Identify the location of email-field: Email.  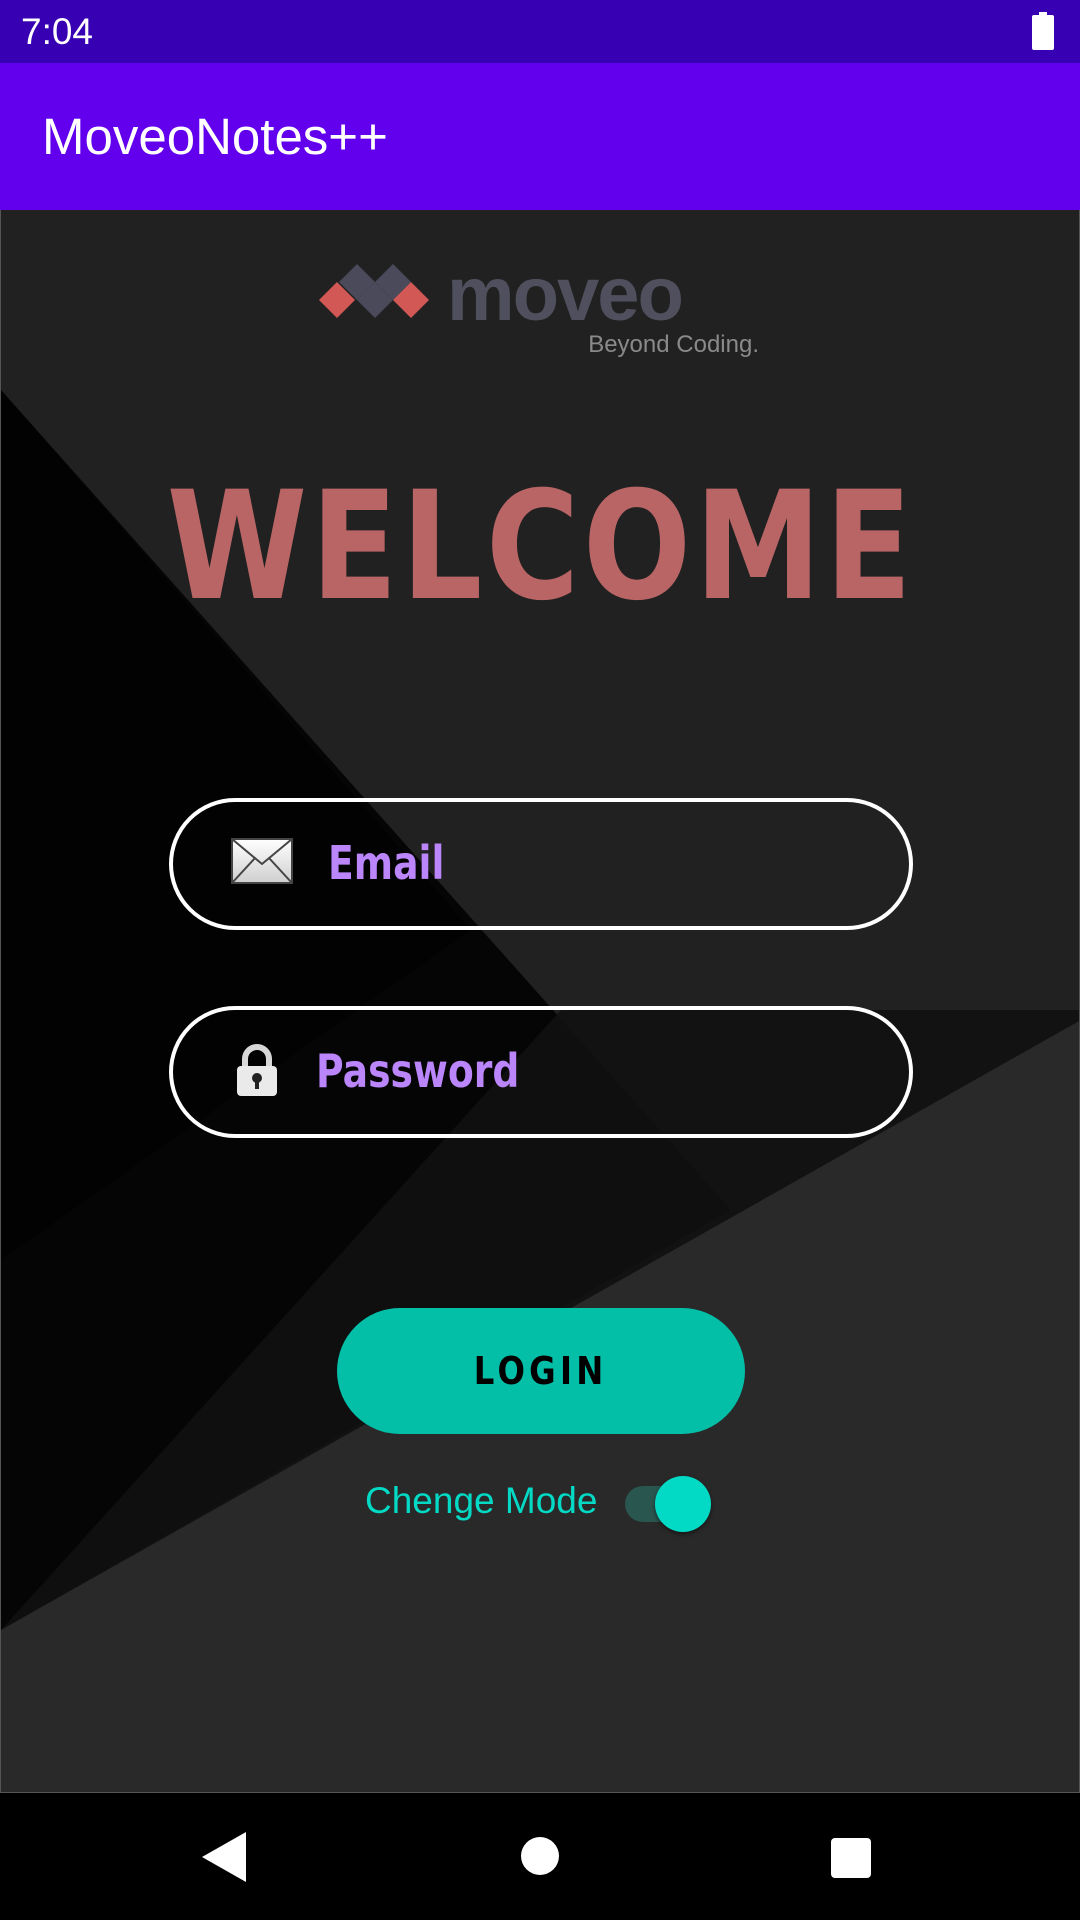
(541, 864).